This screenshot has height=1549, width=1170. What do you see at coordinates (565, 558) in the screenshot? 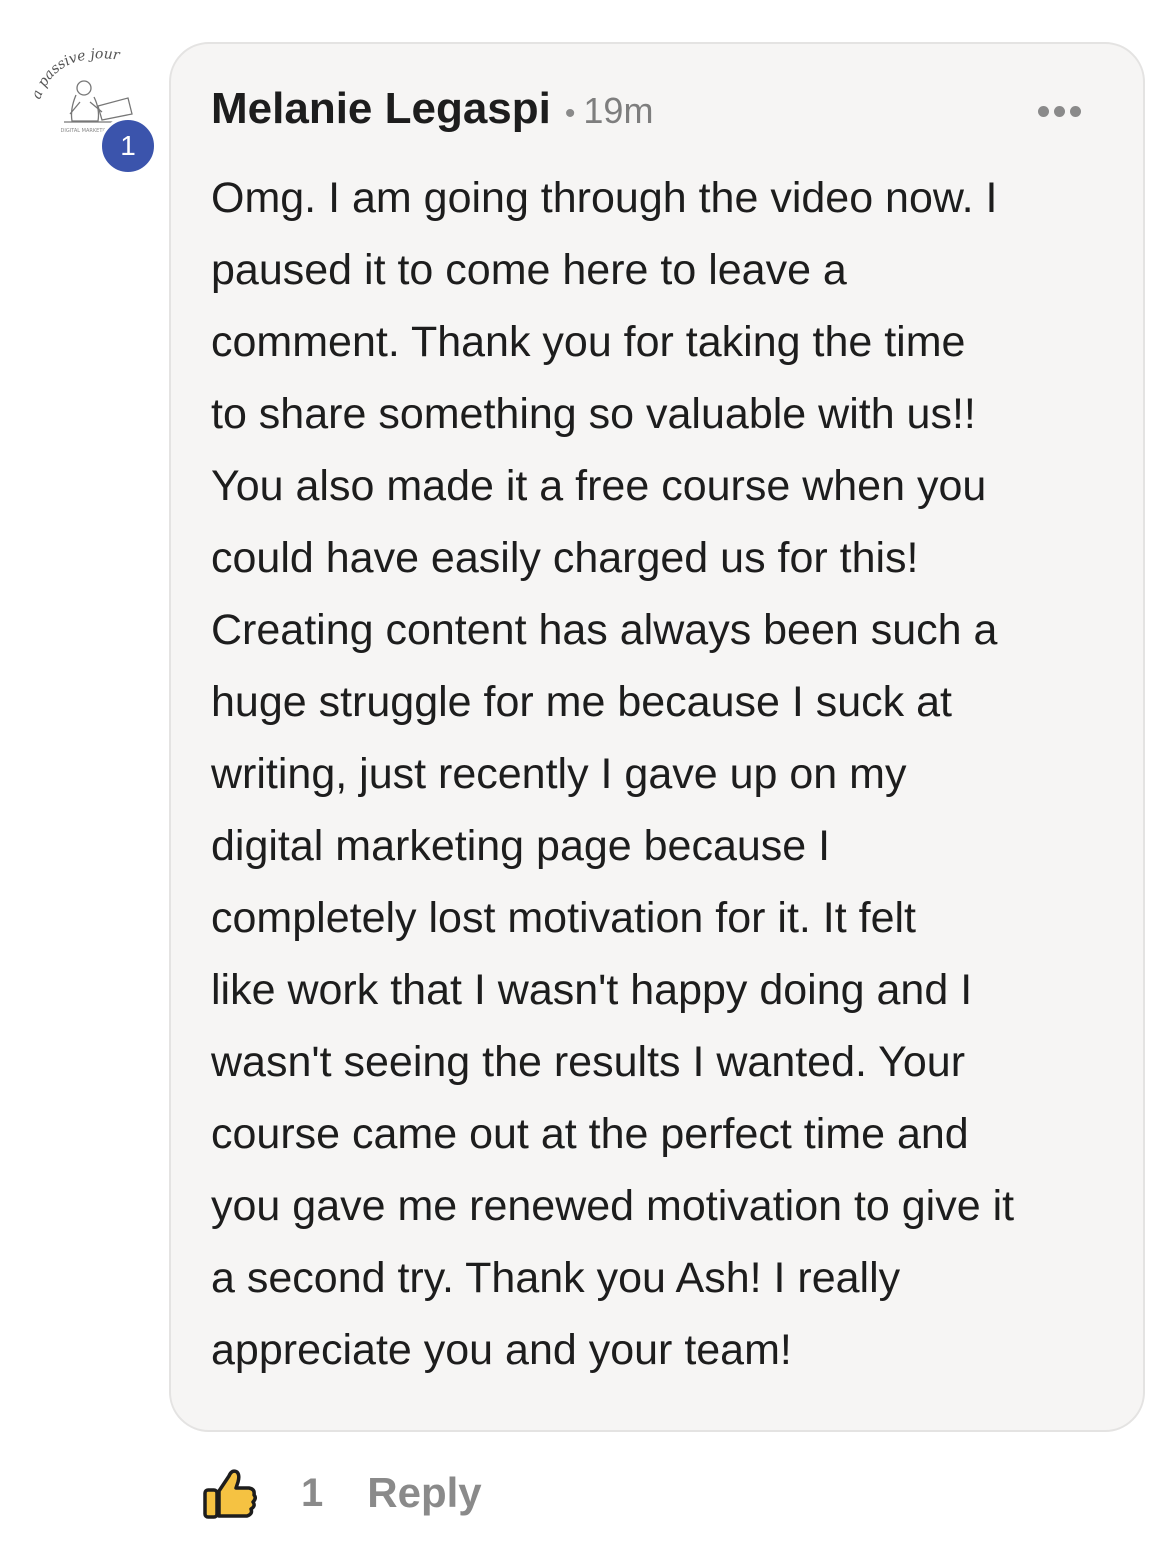
I see `comment-text-line: could have easily charged us for this!` at bounding box center [565, 558].